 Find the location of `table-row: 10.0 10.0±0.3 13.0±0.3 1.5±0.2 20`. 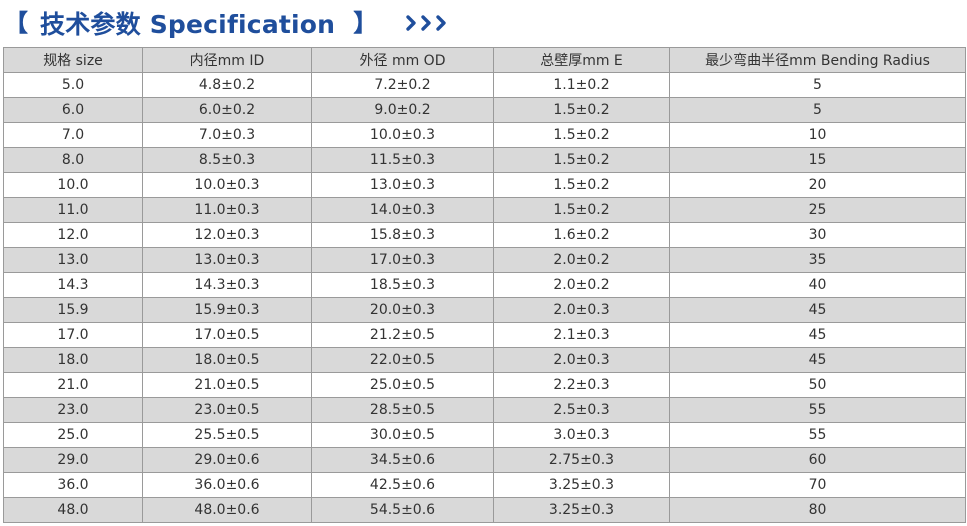

table-row: 10.0 10.0±0.3 13.0±0.3 1.5±0.2 20 is located at coordinates (484, 185).